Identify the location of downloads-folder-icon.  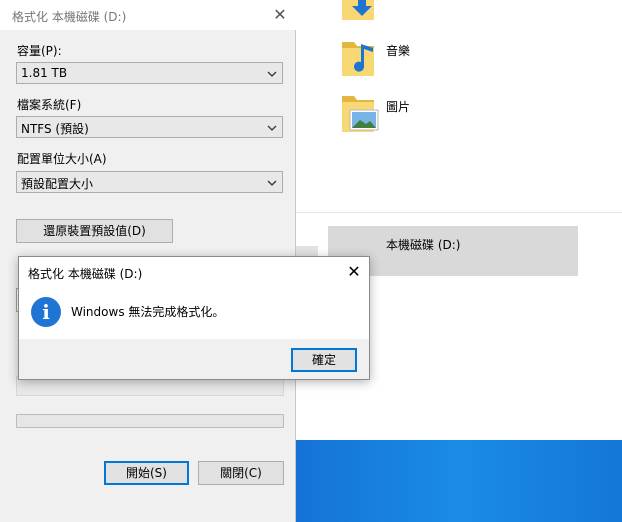
(360, 16).